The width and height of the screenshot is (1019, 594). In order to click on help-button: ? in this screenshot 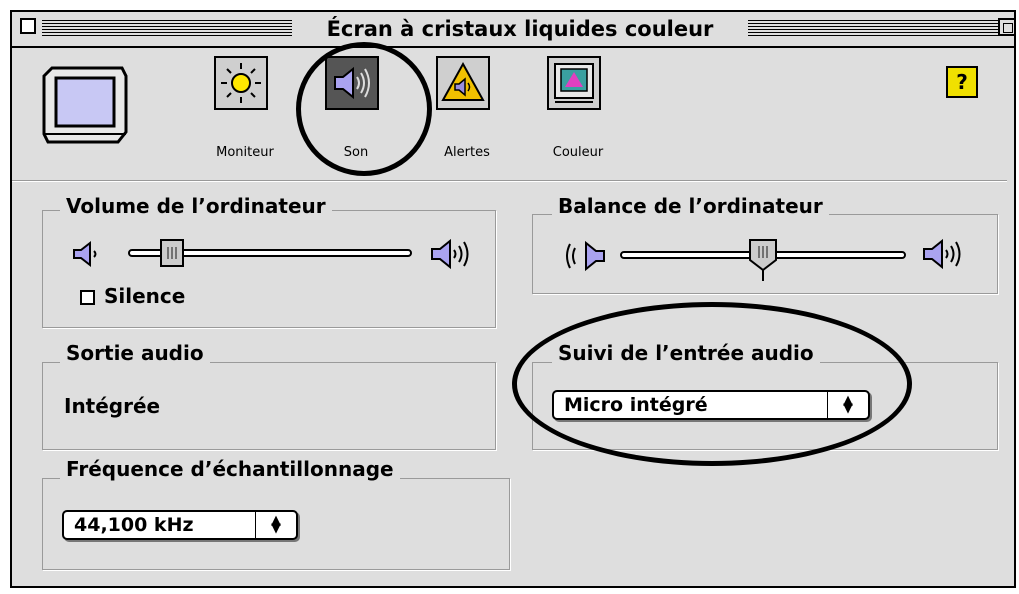, I will do `click(962, 82)`.